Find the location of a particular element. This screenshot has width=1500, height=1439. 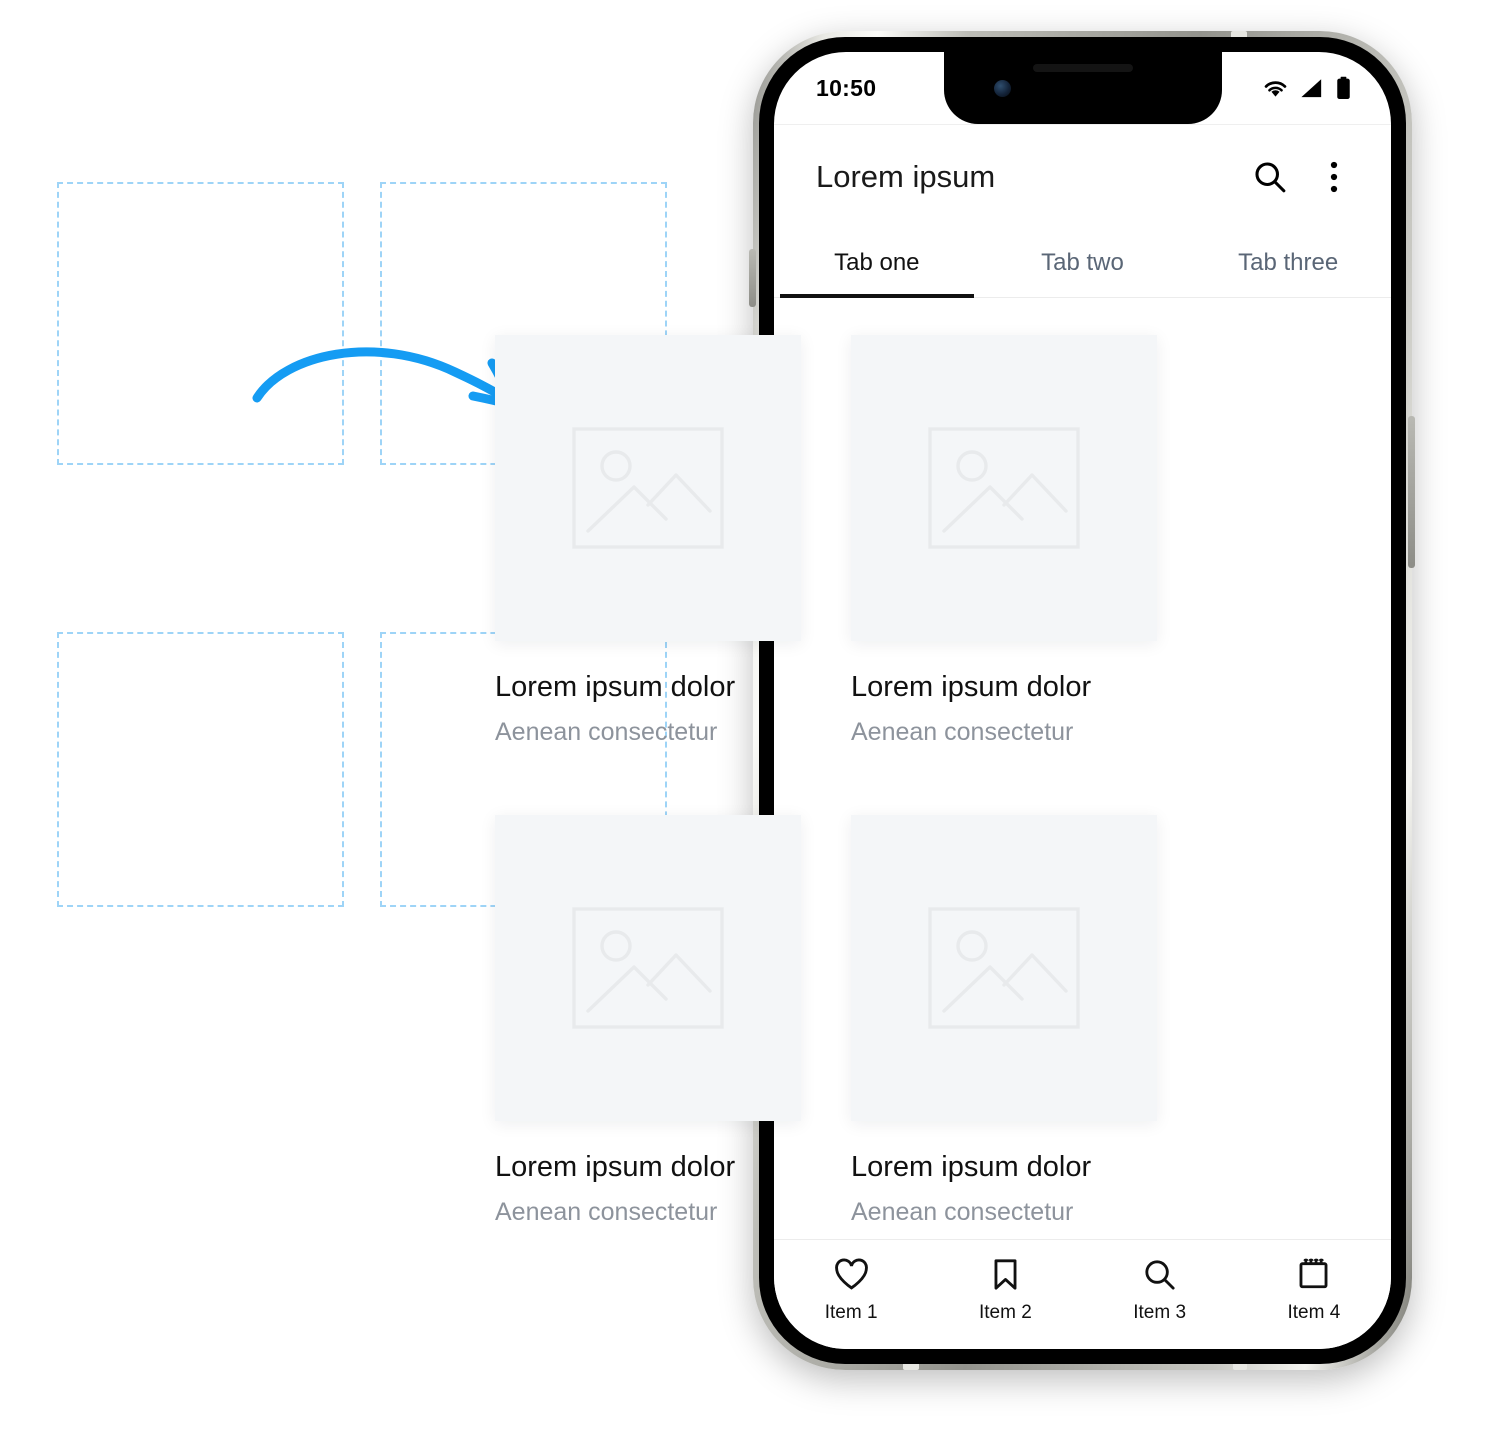

front-camera-icon is located at coordinates (1002, 88).